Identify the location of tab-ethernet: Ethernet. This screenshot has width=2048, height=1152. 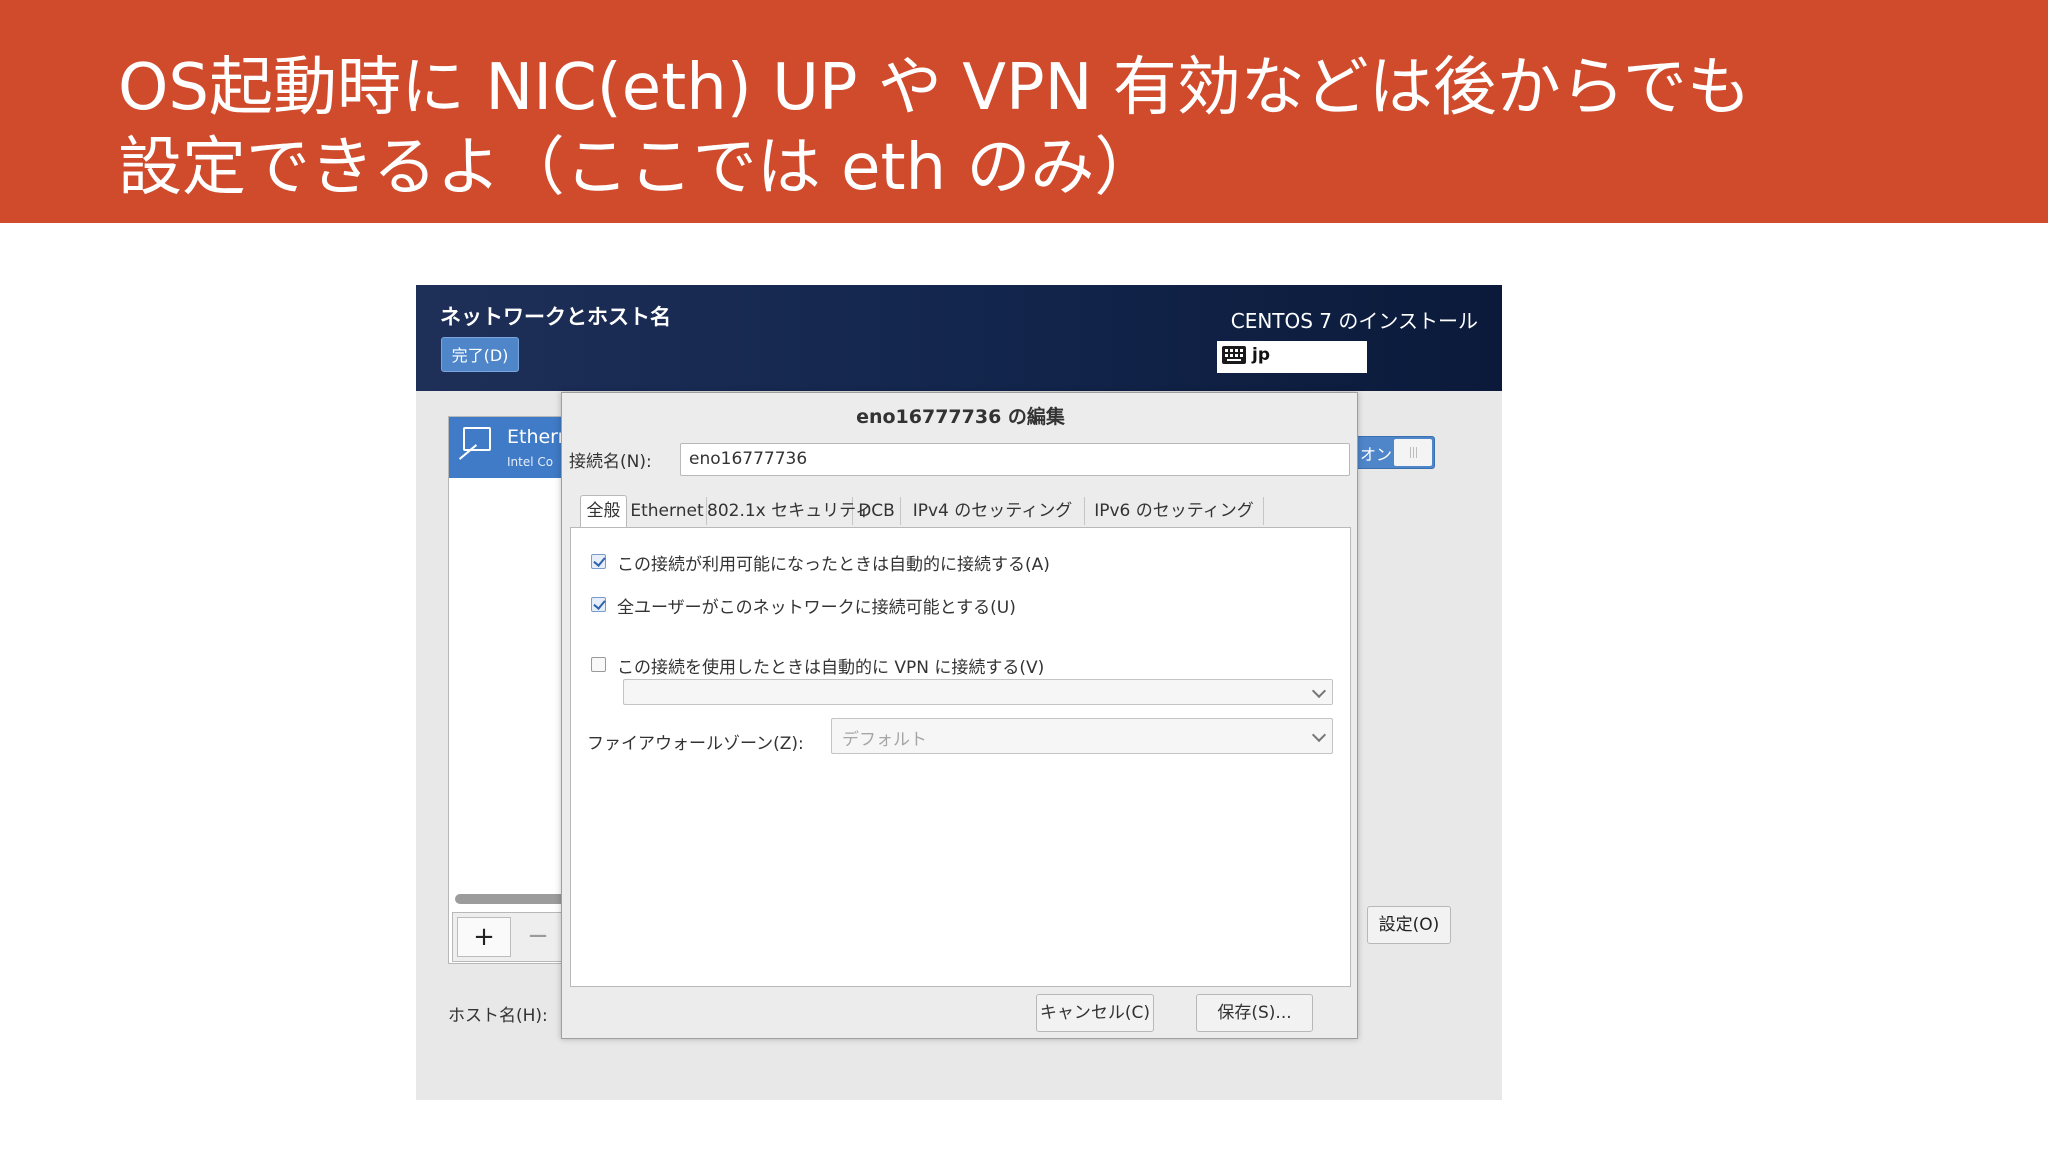
(667, 511).